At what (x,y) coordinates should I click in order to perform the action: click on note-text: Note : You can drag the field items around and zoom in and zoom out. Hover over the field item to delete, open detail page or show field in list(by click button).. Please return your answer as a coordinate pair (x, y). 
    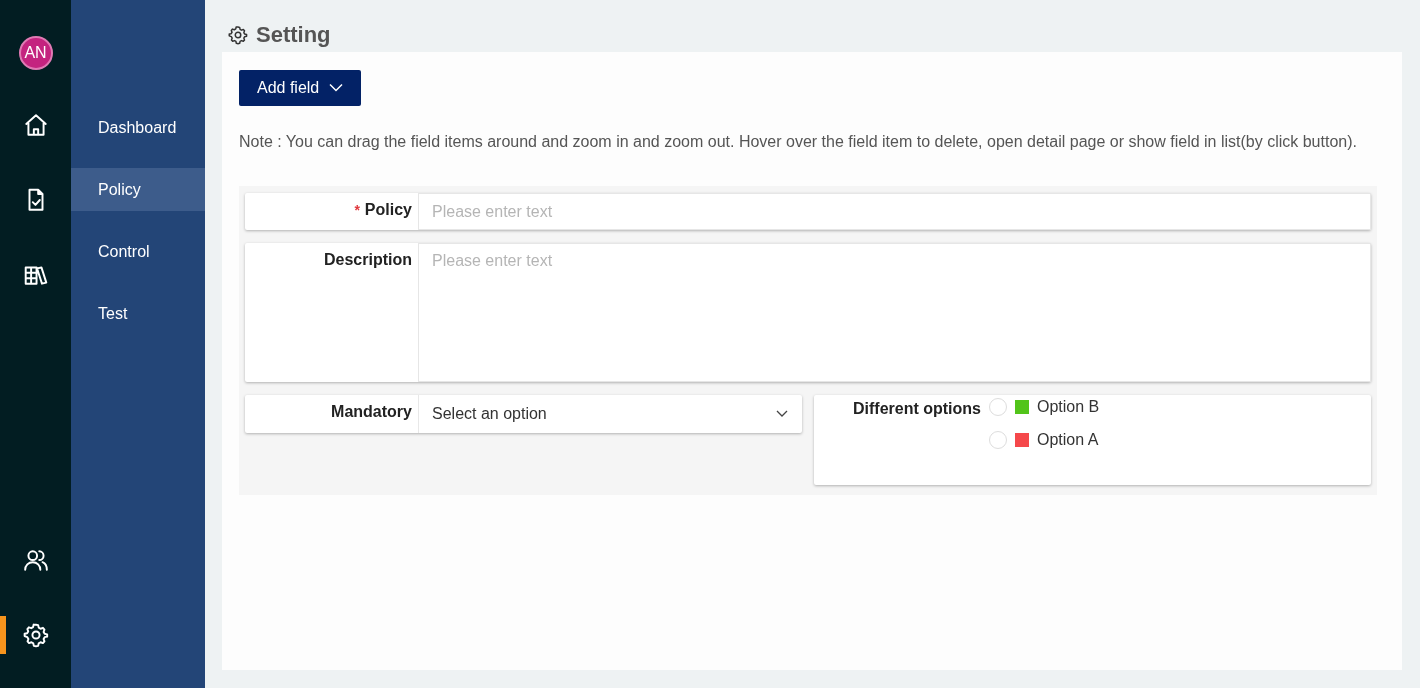
    Looking at the image, I should click on (798, 142).